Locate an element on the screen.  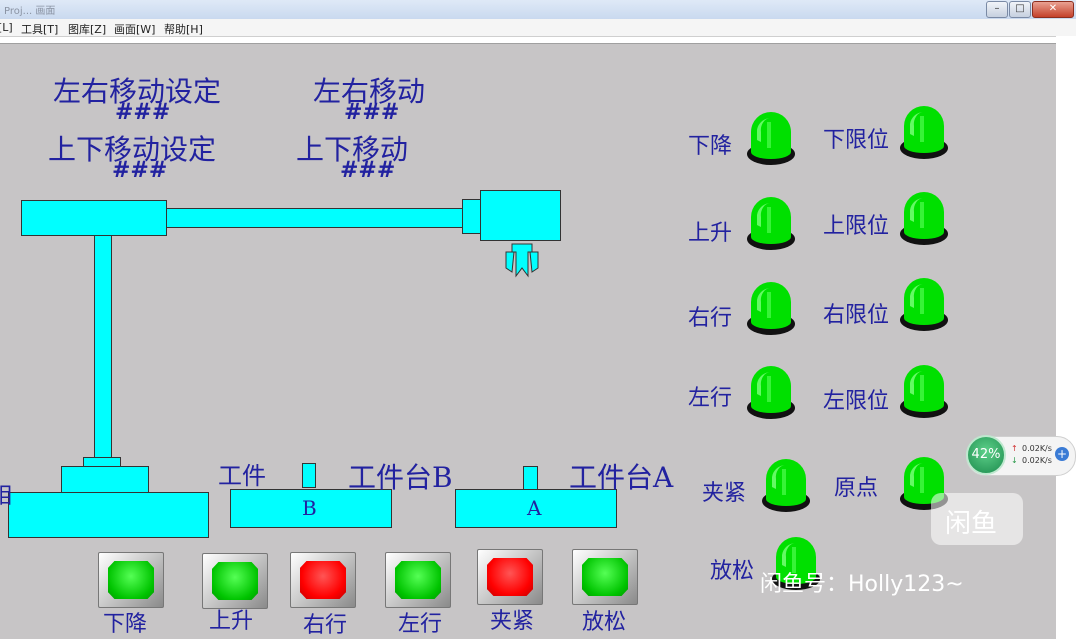
descend-button-label: 下降 is located at coordinates (125, 624).